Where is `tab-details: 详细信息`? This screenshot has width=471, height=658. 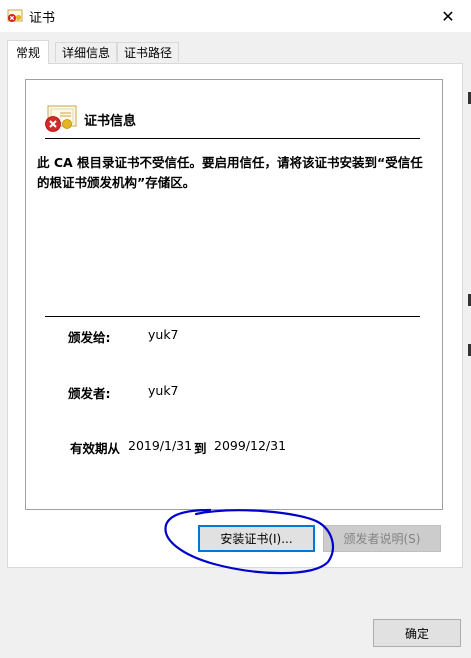
tab-details: 详细信息 is located at coordinates (86, 52).